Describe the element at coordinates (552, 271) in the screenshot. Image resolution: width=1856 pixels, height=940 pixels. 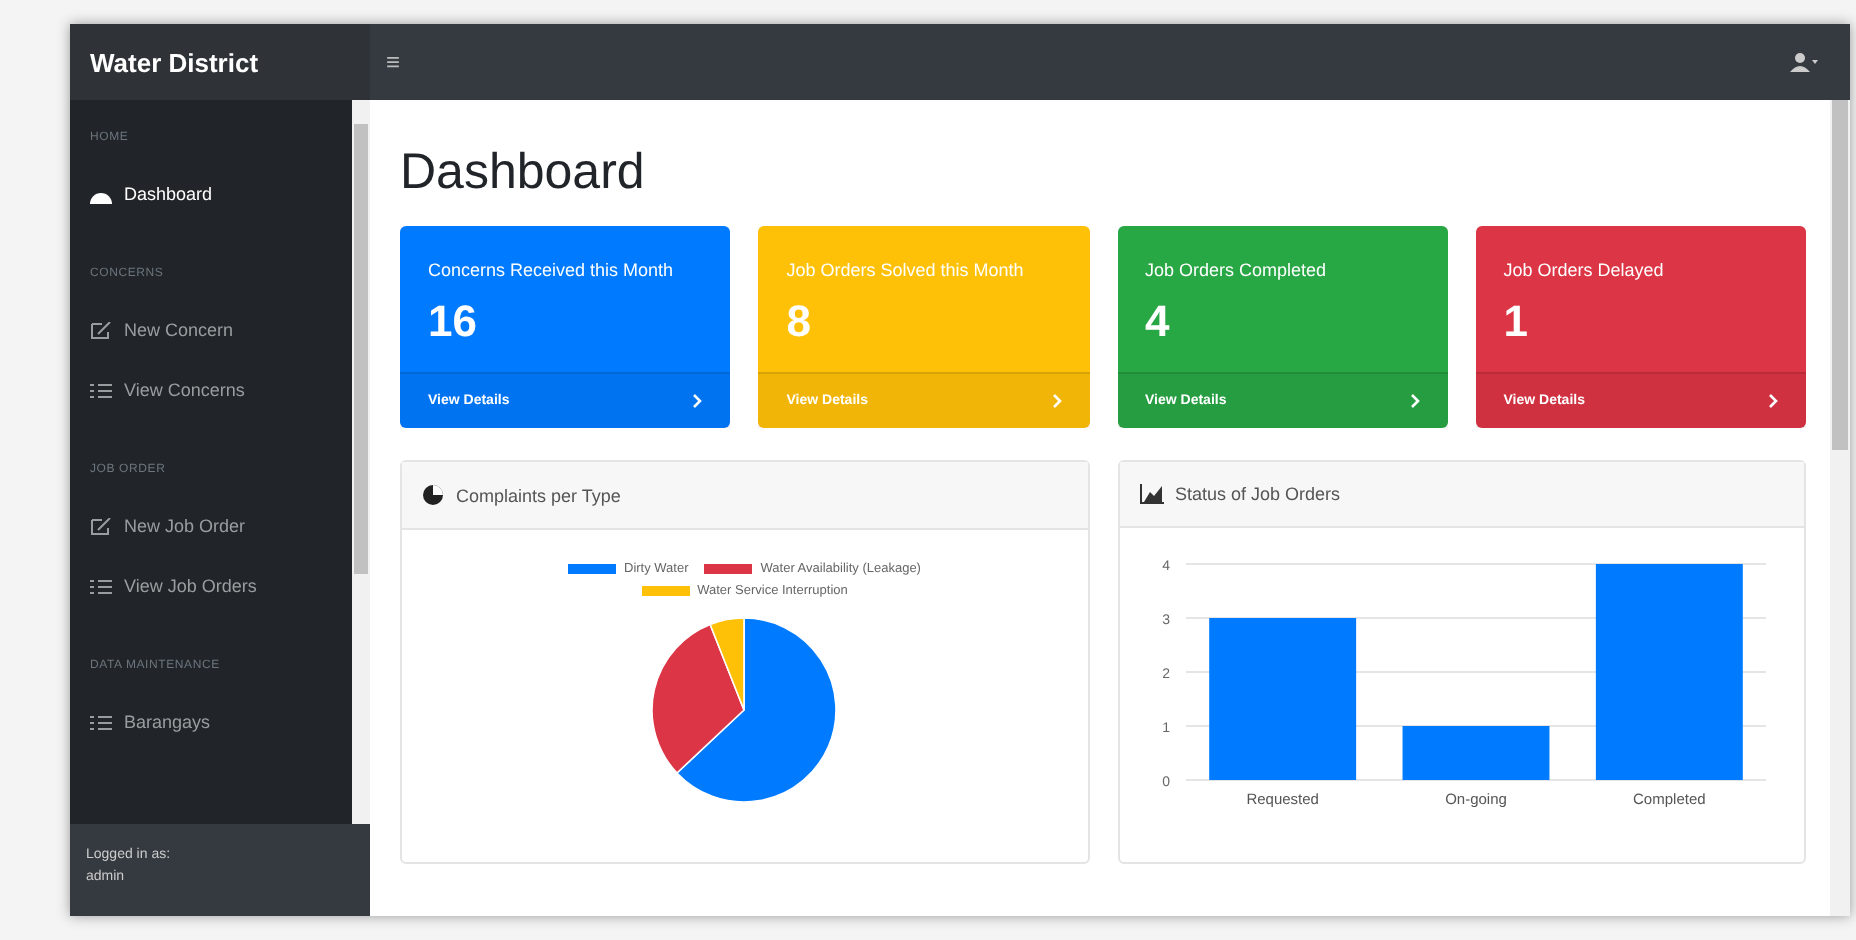
I see `card-title: Concerns Received this Month` at that location.